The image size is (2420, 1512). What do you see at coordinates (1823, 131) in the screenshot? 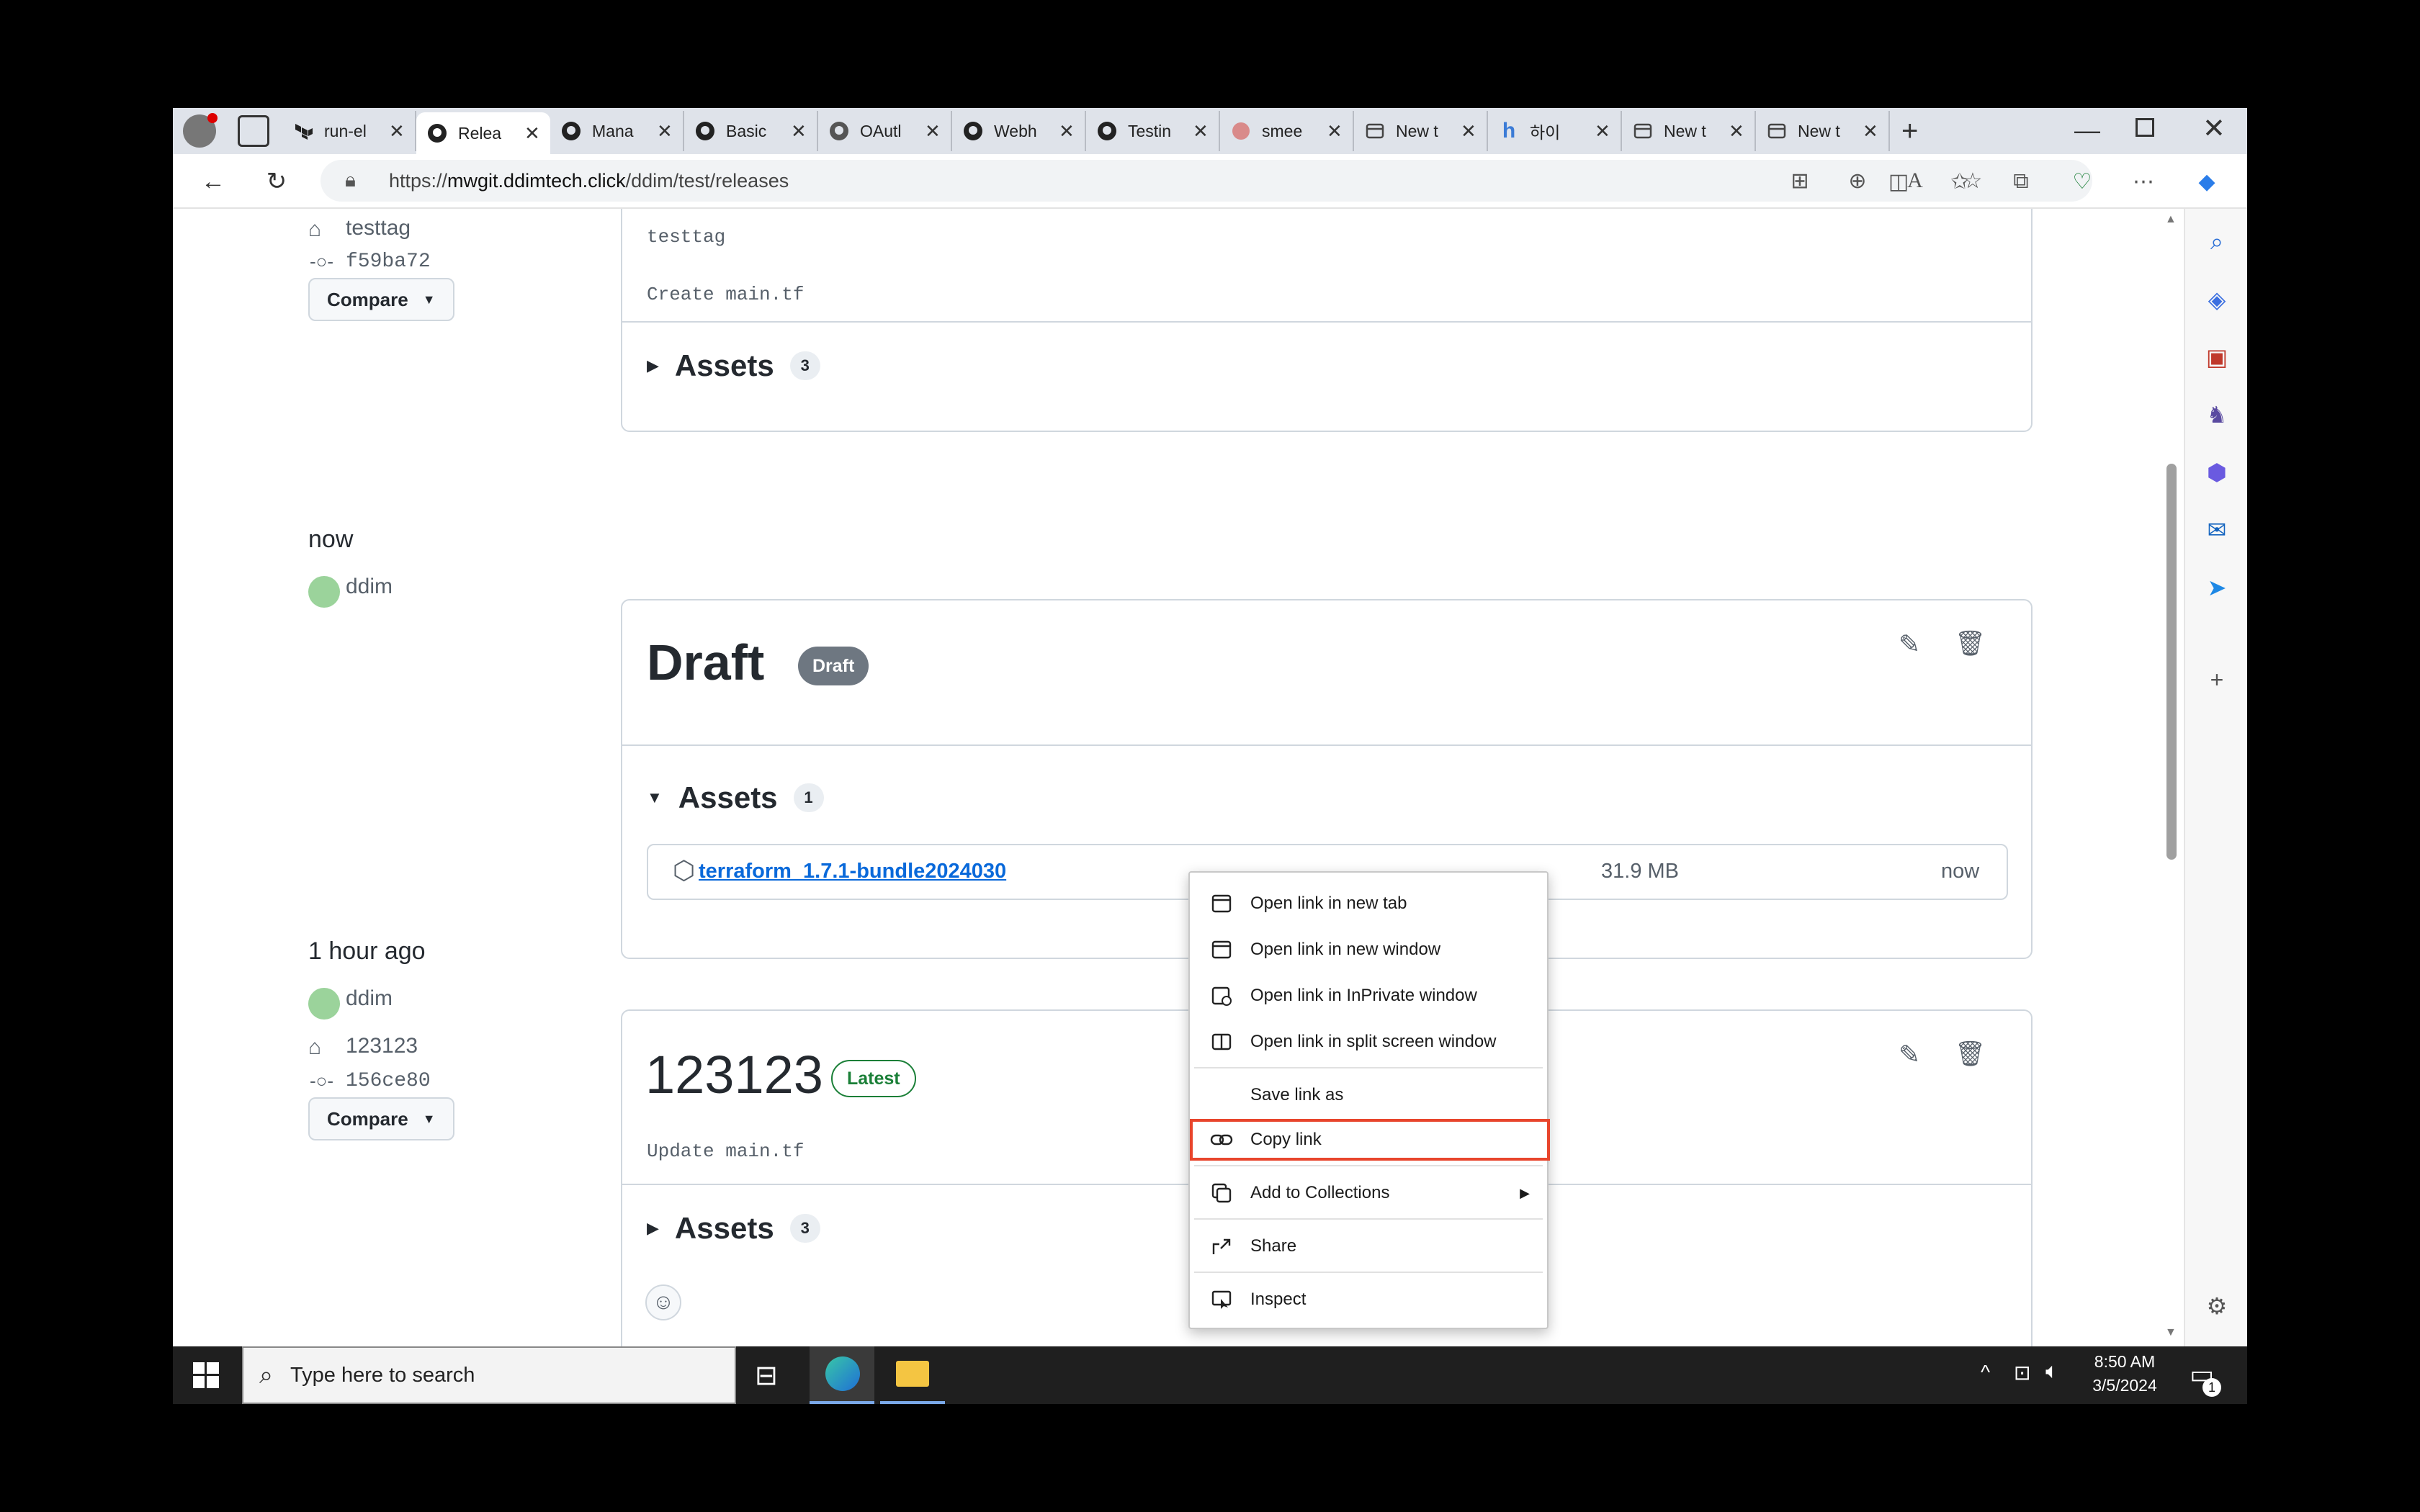
I see `tab-11: New t ✕` at bounding box center [1823, 131].